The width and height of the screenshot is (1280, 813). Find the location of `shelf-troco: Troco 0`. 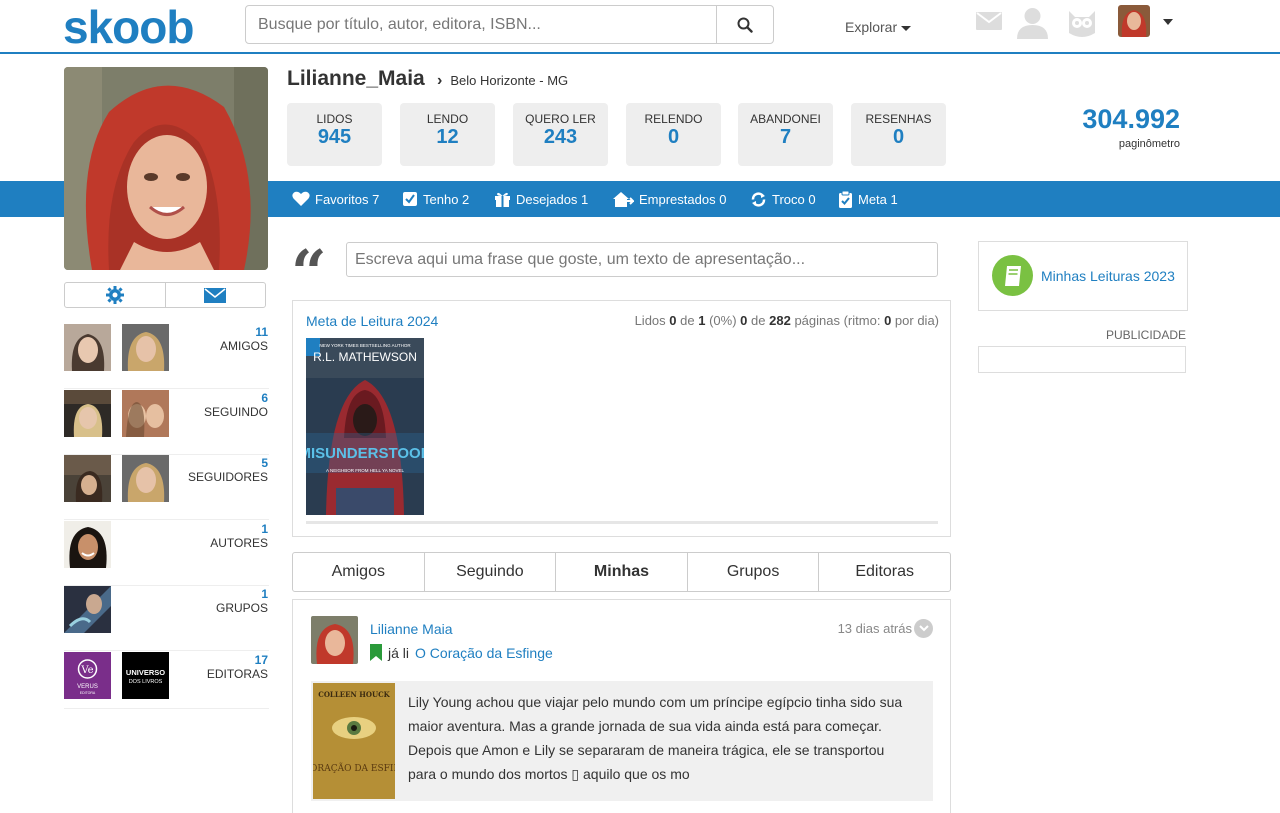

shelf-troco: Troco 0 is located at coordinates (783, 199).